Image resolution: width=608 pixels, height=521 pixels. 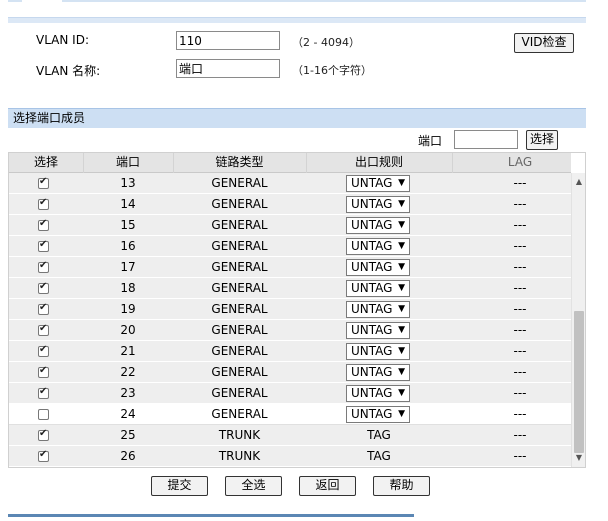 What do you see at coordinates (379, 456) in the screenshot?
I see `egress-rule-value: TAG` at bounding box center [379, 456].